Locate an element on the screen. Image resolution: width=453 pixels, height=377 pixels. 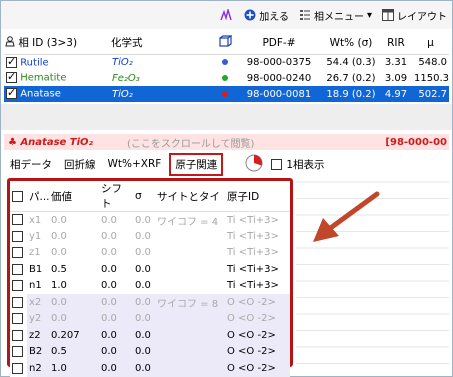
detail-title-bar: ♣ Anatase TiO₂ (ここをスクロールして閲覧) [98-000-00 is located at coordinates (226, 142).